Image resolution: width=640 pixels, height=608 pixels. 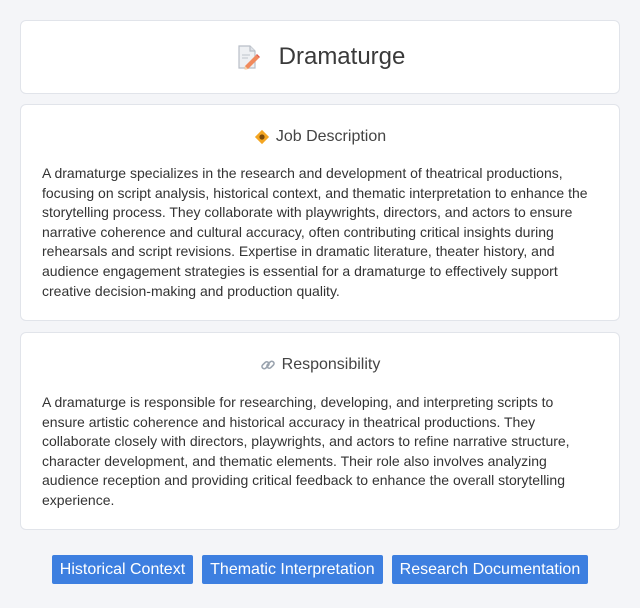 I want to click on responsibility-title: Responsibility, so click(x=331, y=364).